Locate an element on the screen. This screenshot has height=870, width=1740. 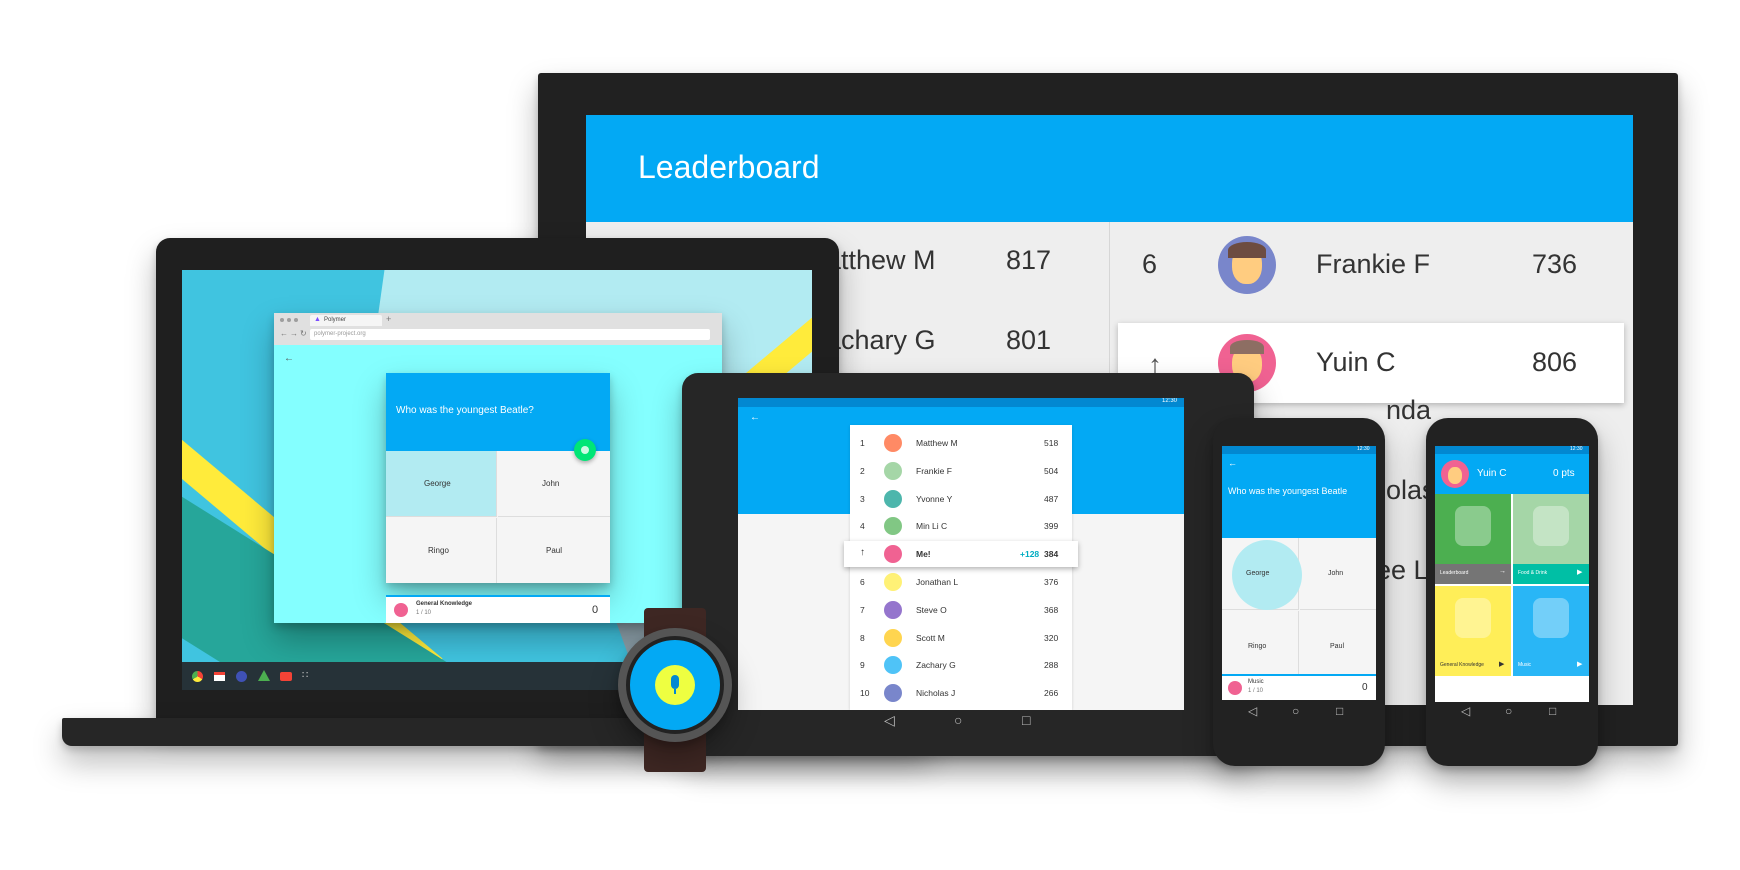
row-score: 376 is located at coordinates (1051, 582).